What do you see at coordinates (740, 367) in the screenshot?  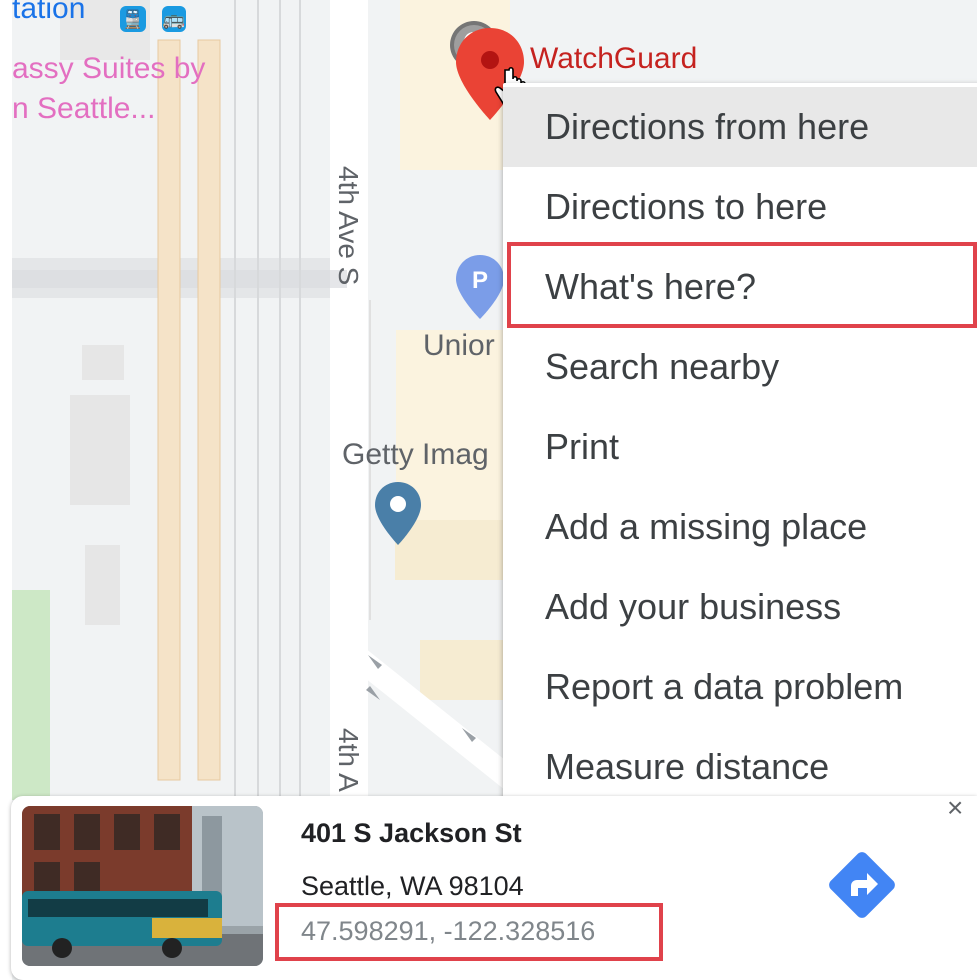 I see `menu-search-nearby: Search nearby` at bounding box center [740, 367].